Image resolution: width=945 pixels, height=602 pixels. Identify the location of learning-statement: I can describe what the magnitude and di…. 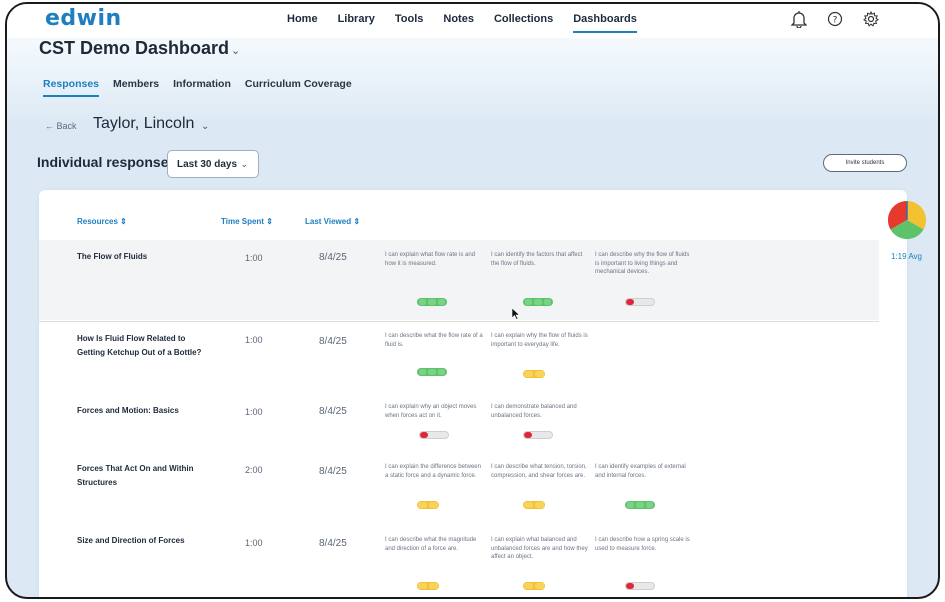
(431, 544).